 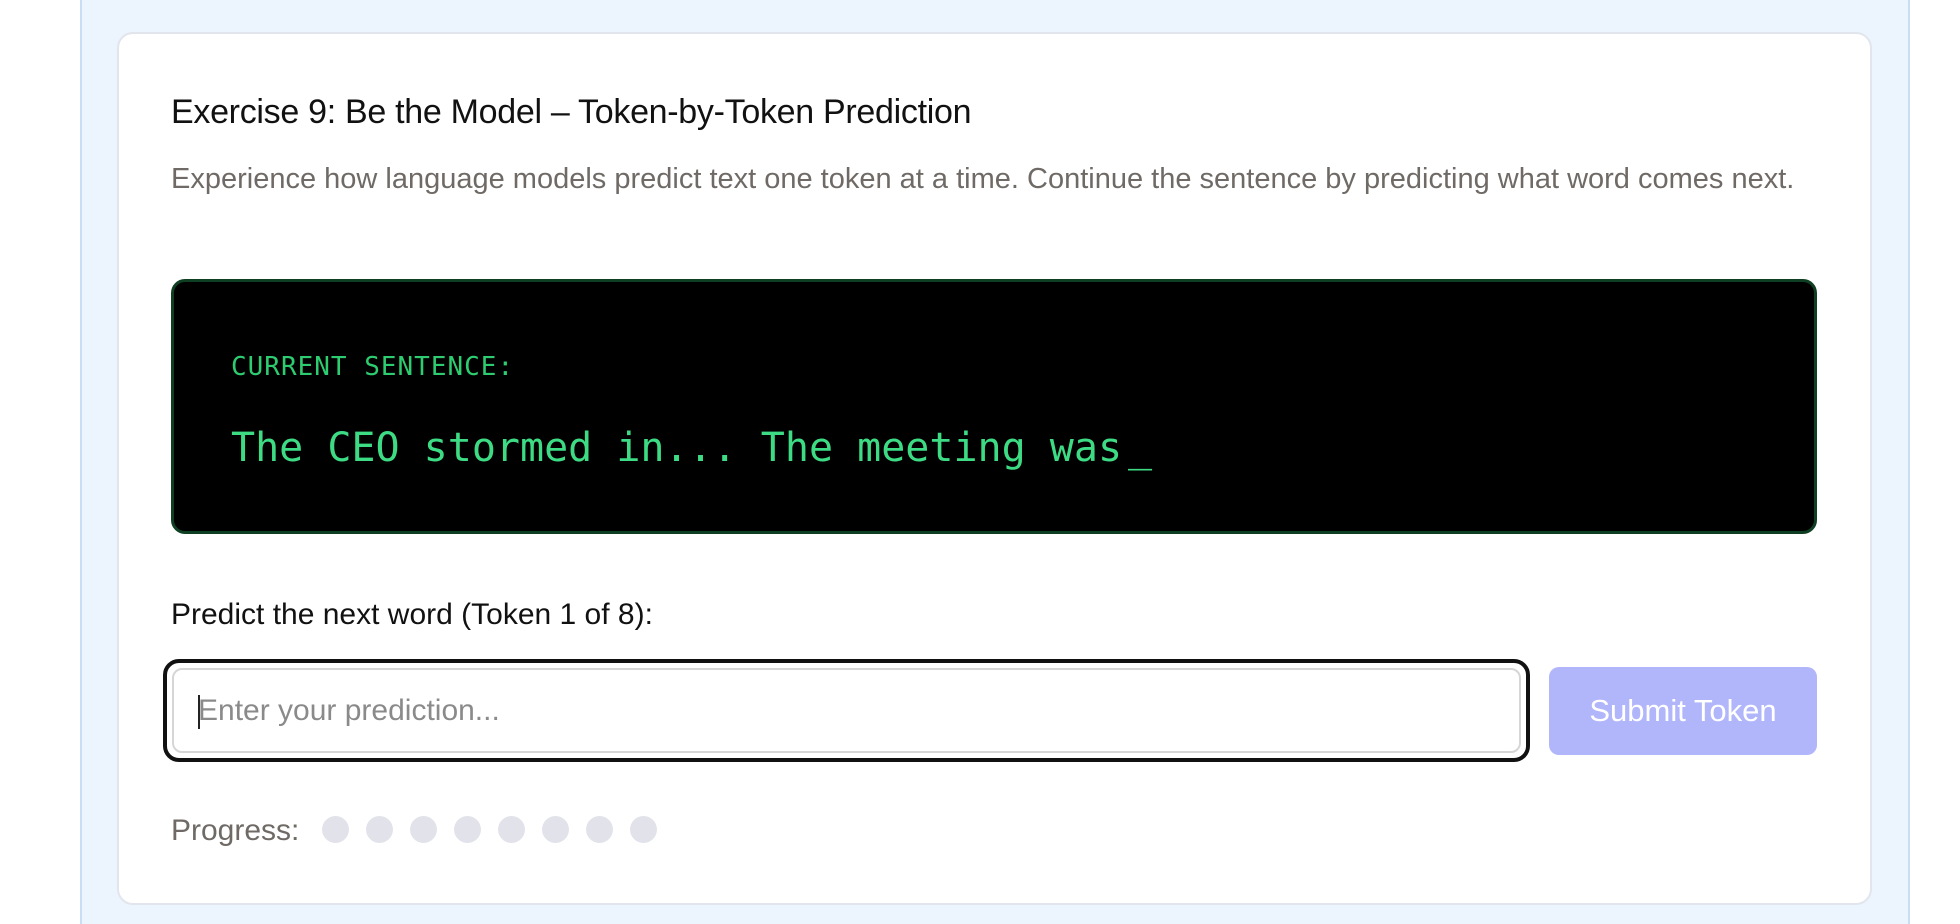 I want to click on prediction-input-focus-ring, so click(x=846, y=710).